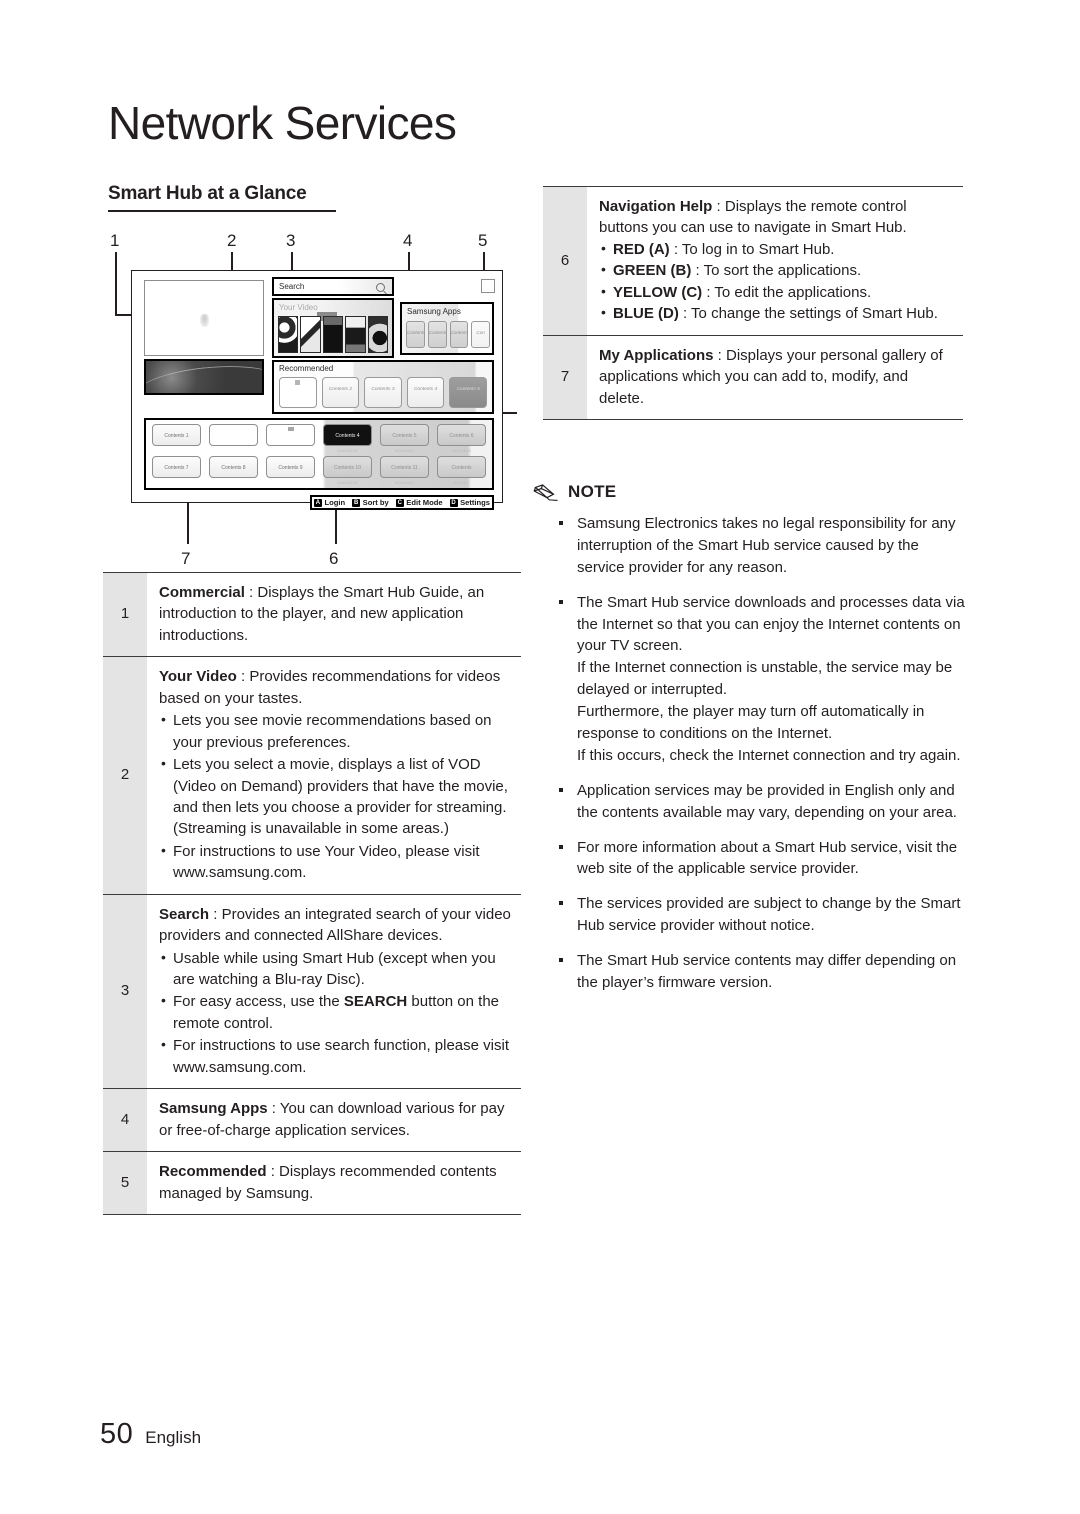 The width and height of the screenshot is (1080, 1514). I want to click on key-b-icon: B, so click(356, 502).